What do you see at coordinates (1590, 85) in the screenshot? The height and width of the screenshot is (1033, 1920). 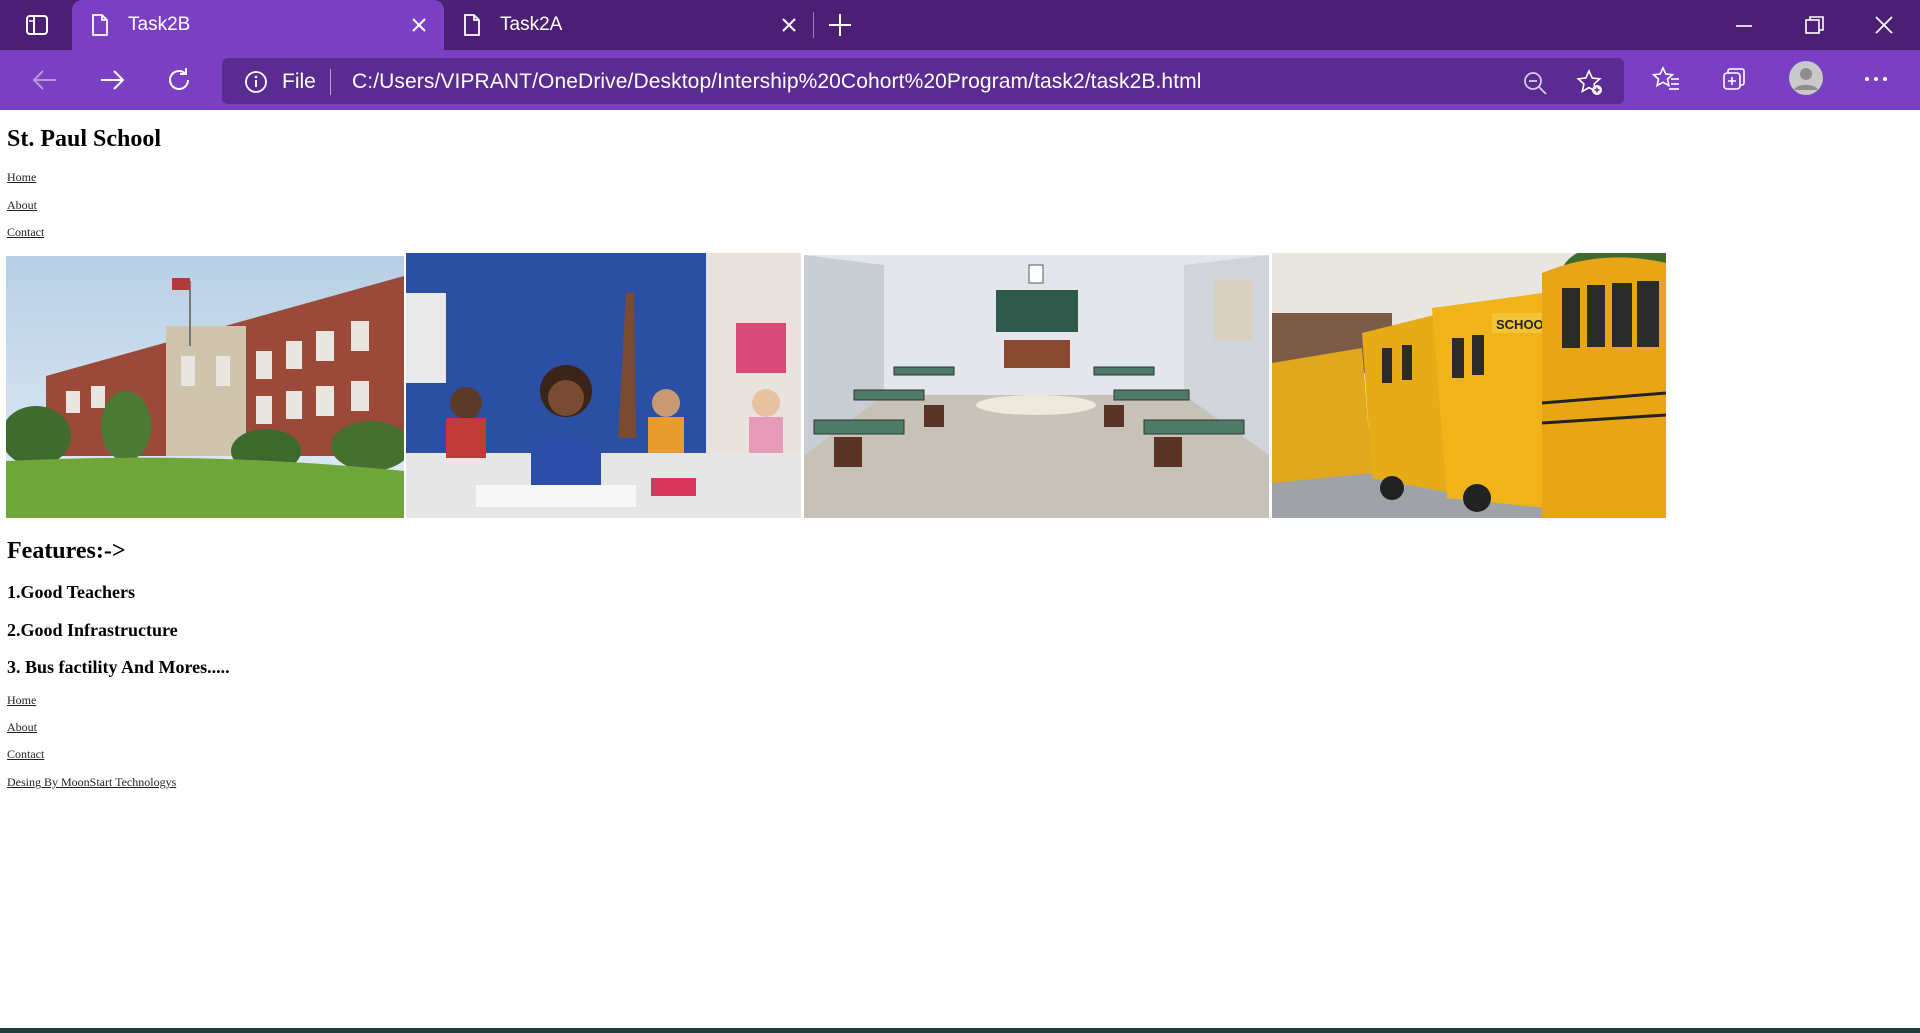 I see `add-favorite-icon` at bounding box center [1590, 85].